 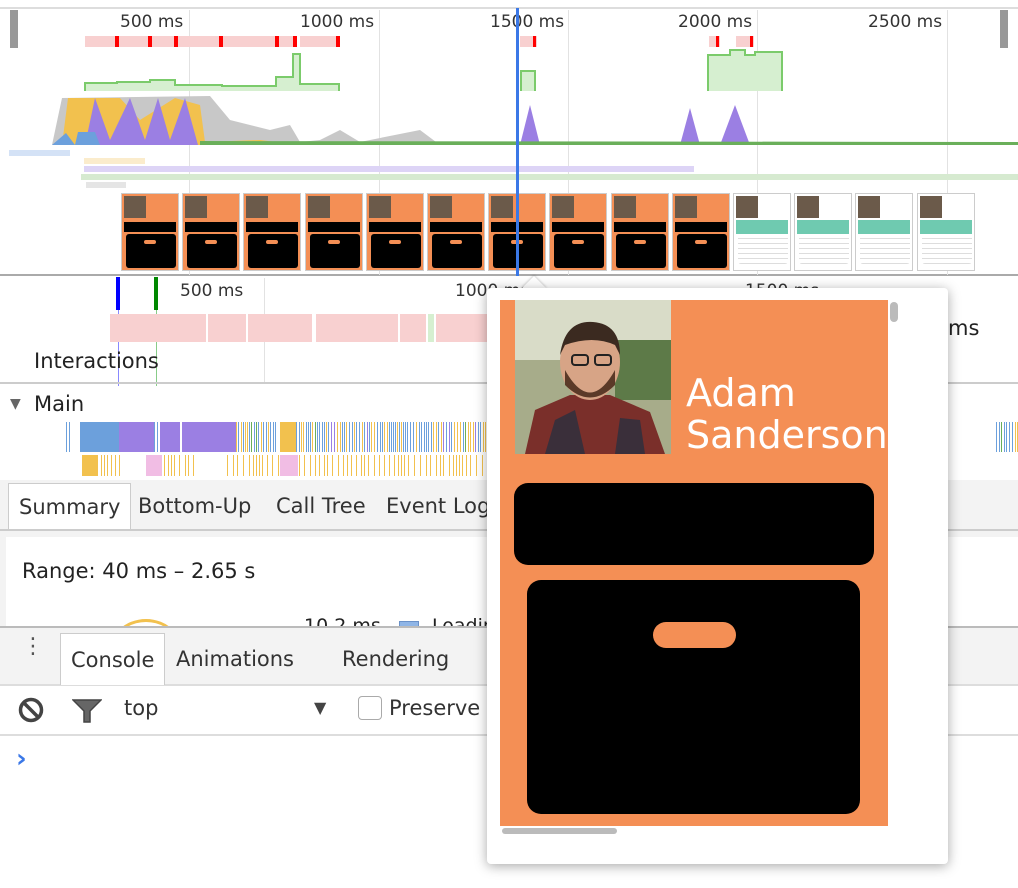 I want to click on console-prompt-icon: ›, so click(x=21, y=759).